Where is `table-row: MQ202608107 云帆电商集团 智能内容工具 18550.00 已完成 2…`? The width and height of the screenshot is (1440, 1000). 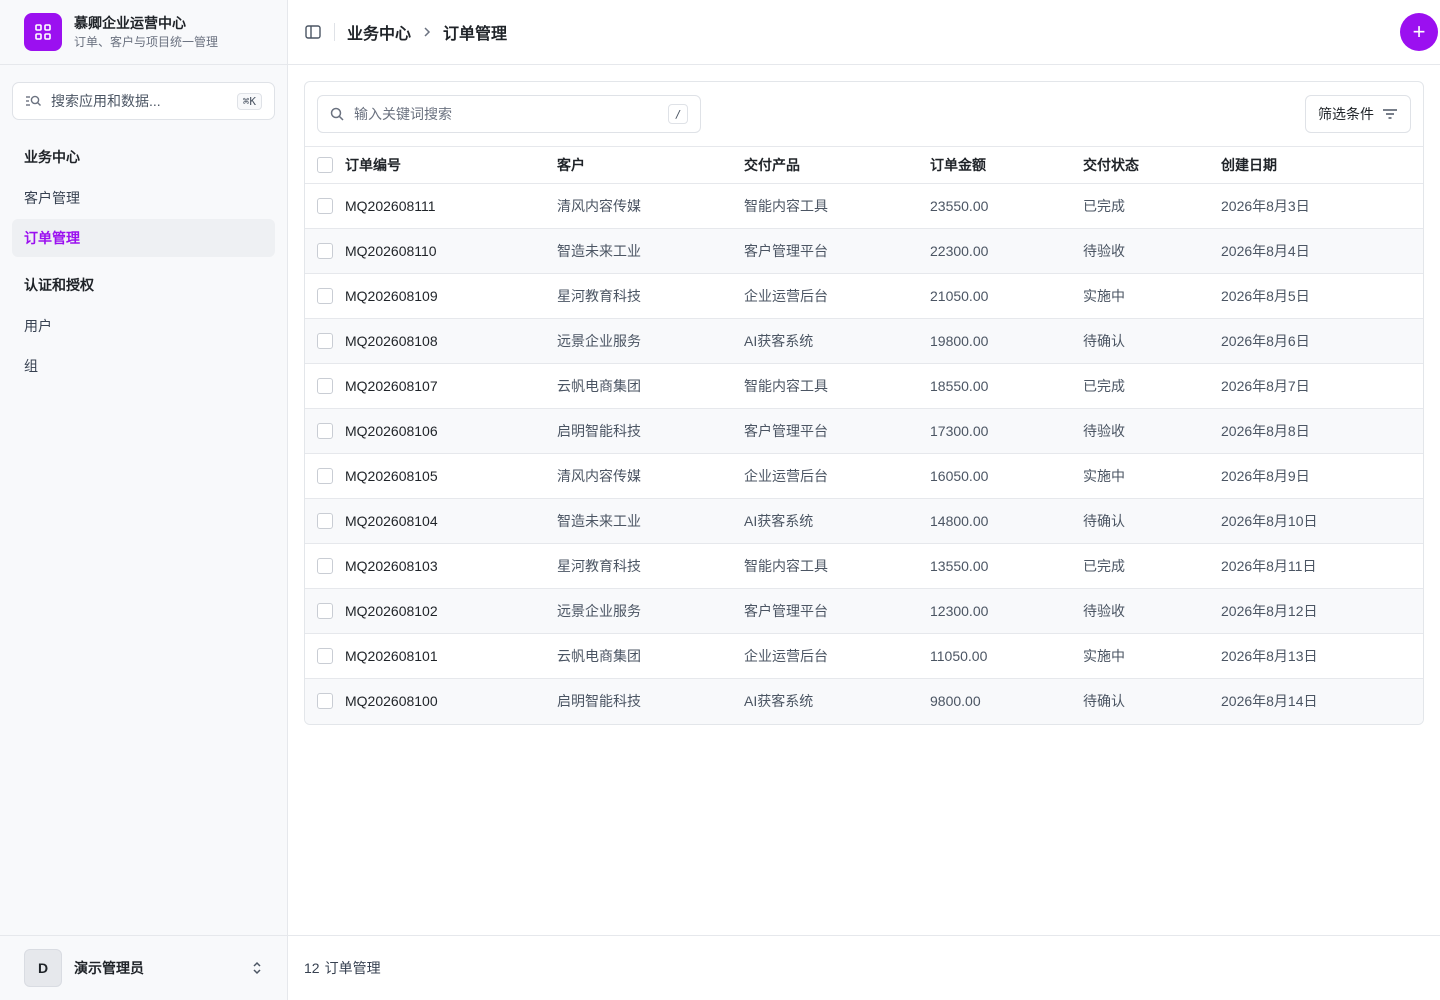 table-row: MQ202608107 云帆电商集团 智能内容工具 18550.00 已完成 2… is located at coordinates (864, 386).